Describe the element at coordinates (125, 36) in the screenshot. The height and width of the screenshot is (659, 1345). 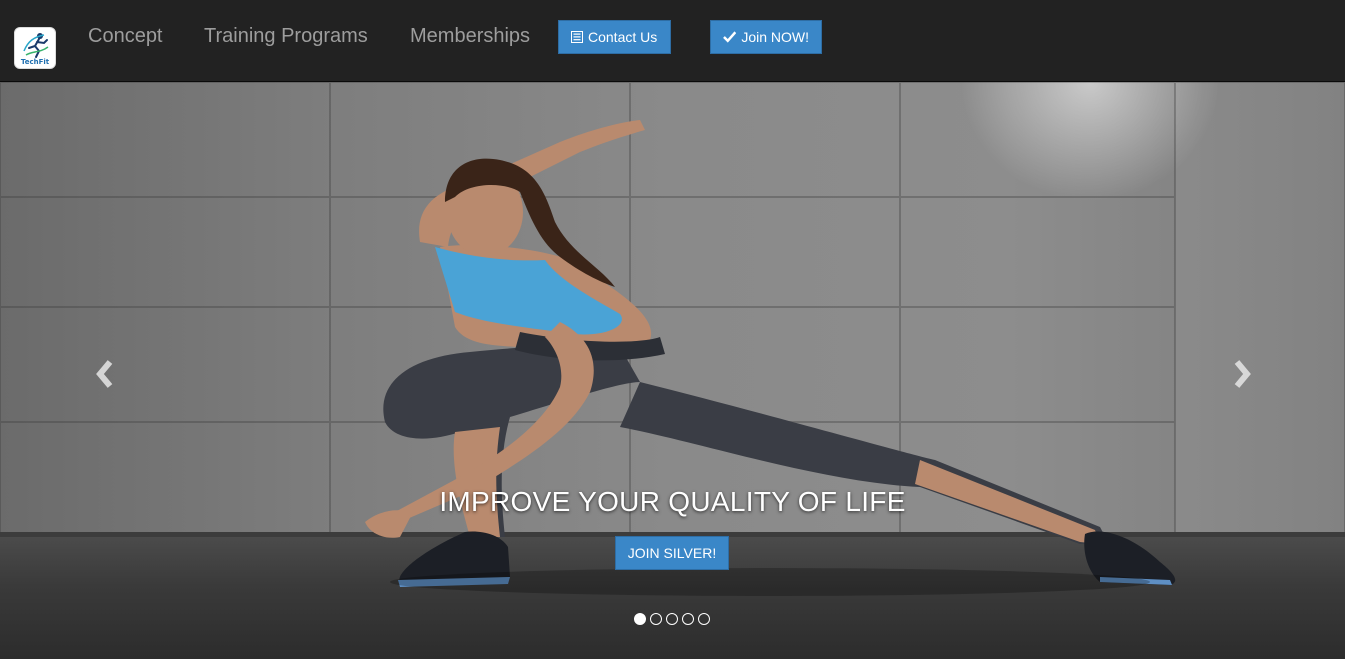
I see `nav-link-concept: Concept` at that location.